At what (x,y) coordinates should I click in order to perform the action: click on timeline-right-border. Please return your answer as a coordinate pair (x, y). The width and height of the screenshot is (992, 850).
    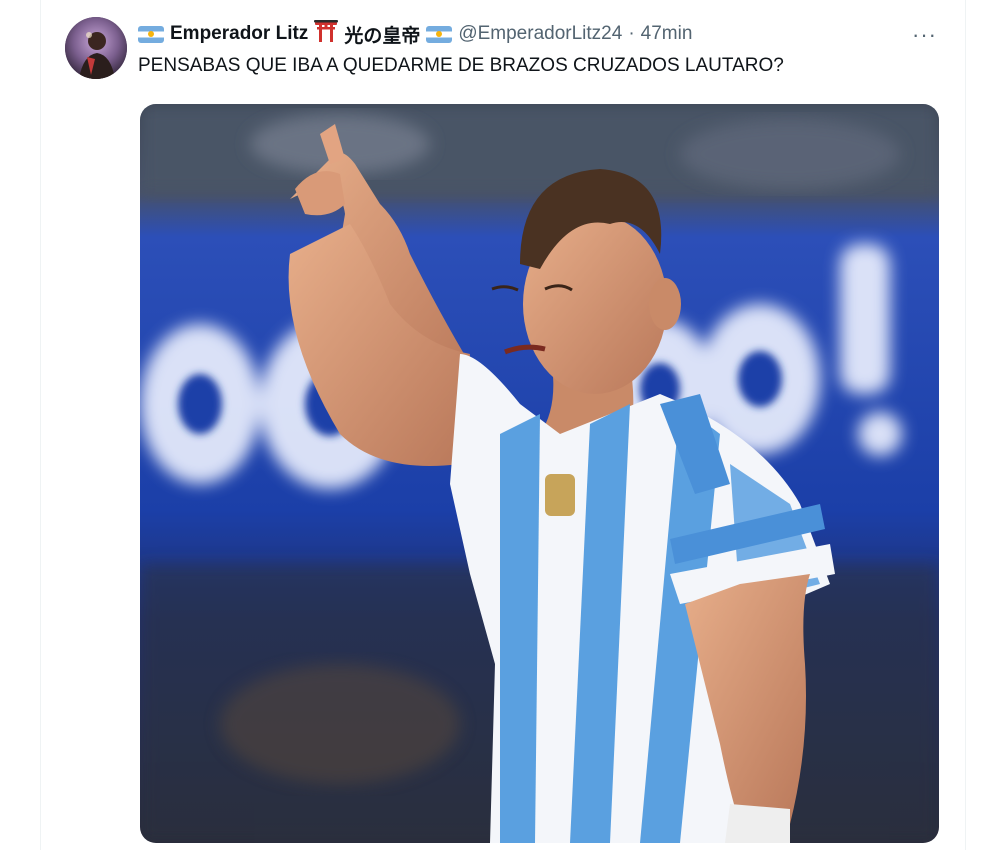
    Looking at the image, I should click on (965, 425).